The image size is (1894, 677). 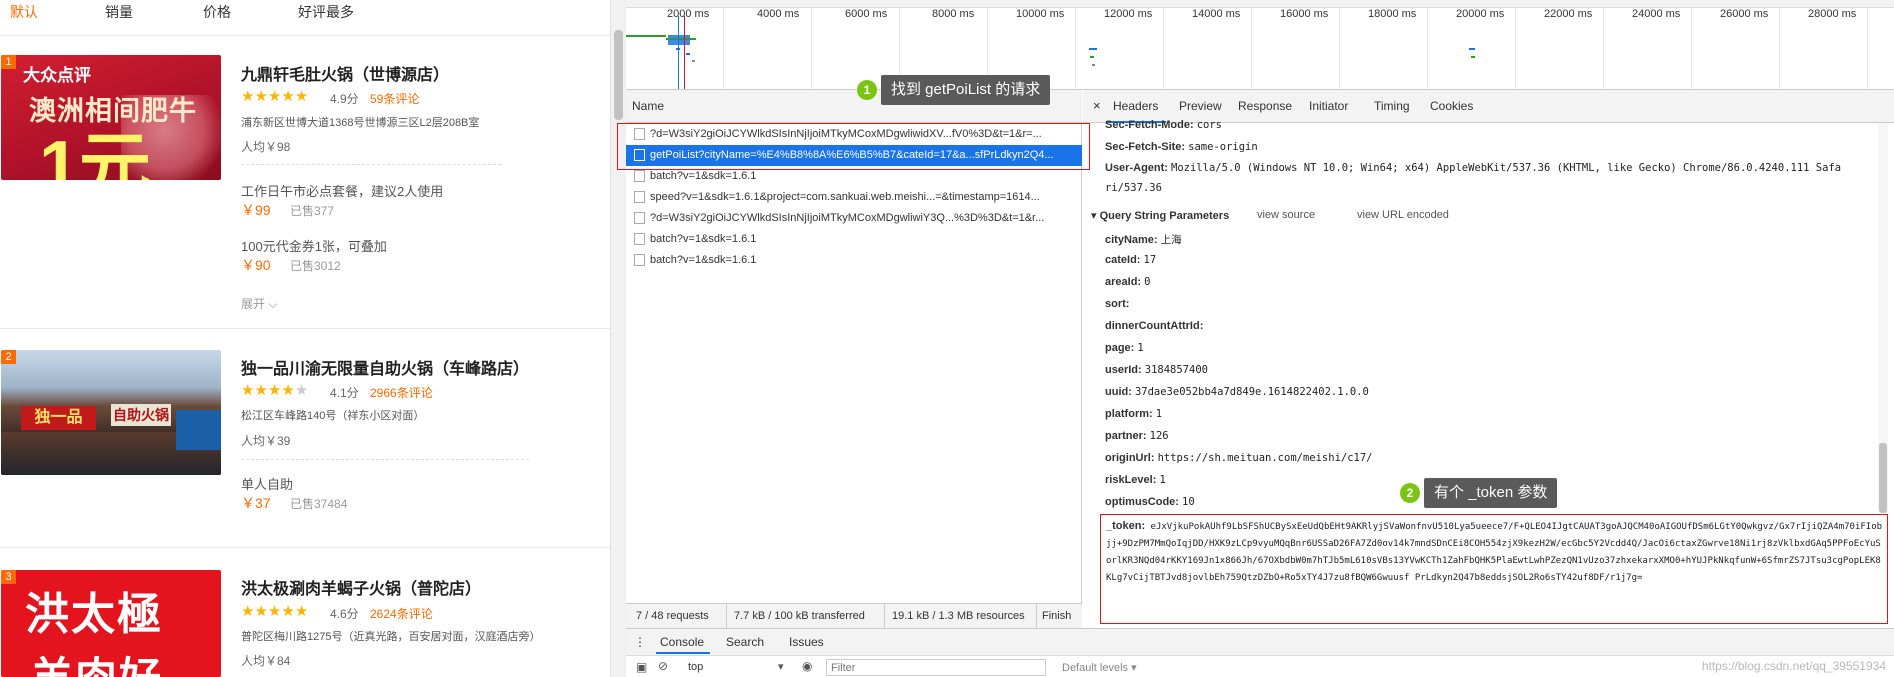 What do you see at coordinates (806, 642) in the screenshot?
I see `tab-issues: Issues` at bounding box center [806, 642].